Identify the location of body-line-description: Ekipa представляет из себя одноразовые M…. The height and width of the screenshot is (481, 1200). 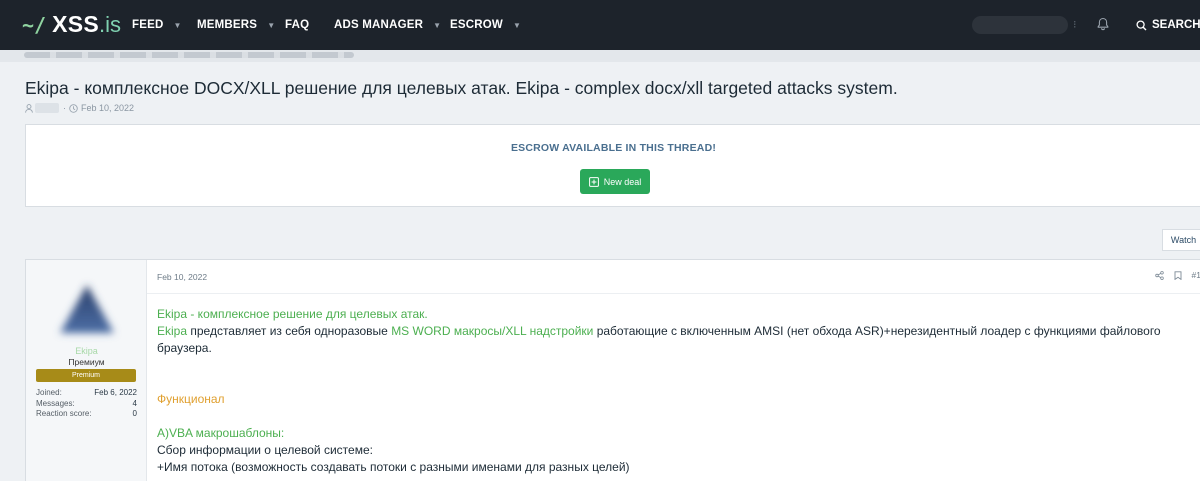
(677, 331).